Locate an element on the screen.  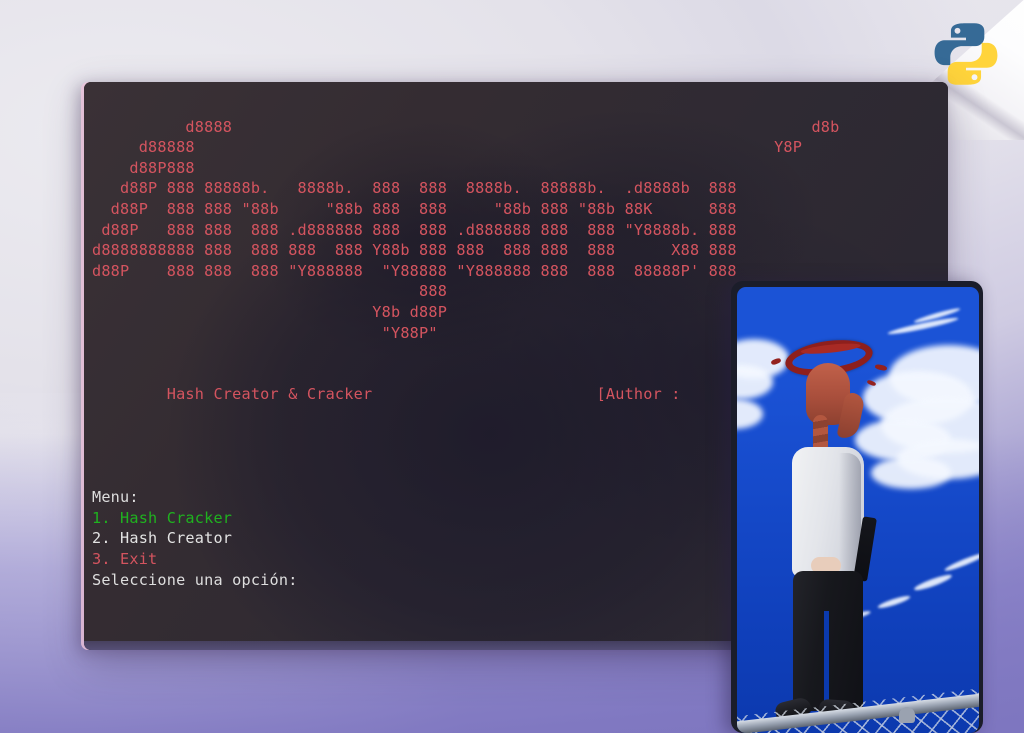
menu-option-number: 1. is located at coordinates (101, 517).